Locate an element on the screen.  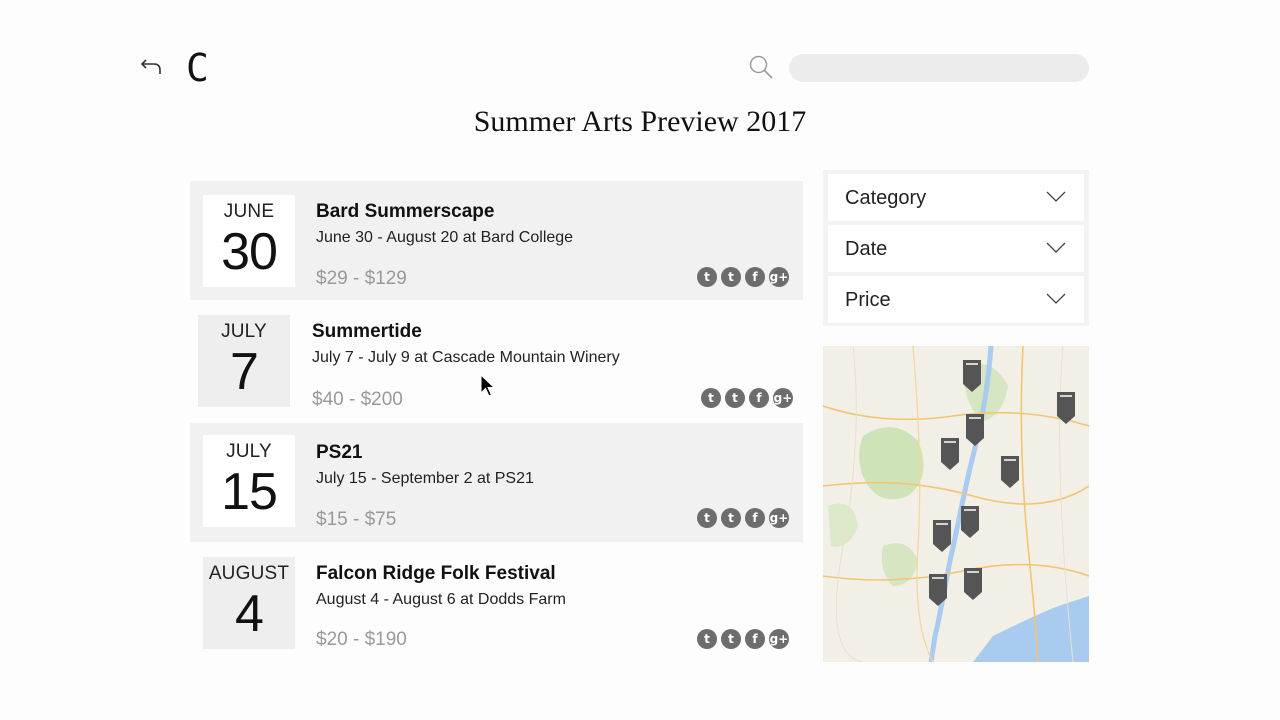
event-month: JUNE is located at coordinates (249, 211).